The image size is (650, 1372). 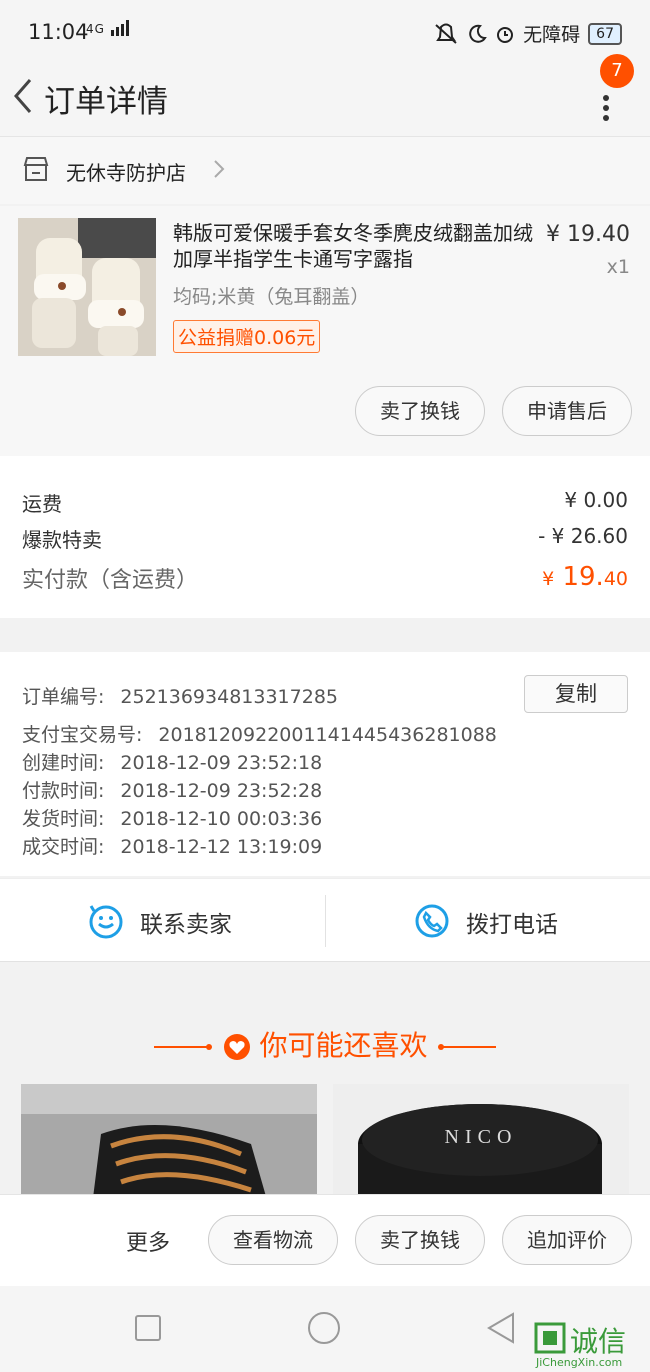 I want to click on recent-apps-icon, so click(x=148, y=1328).